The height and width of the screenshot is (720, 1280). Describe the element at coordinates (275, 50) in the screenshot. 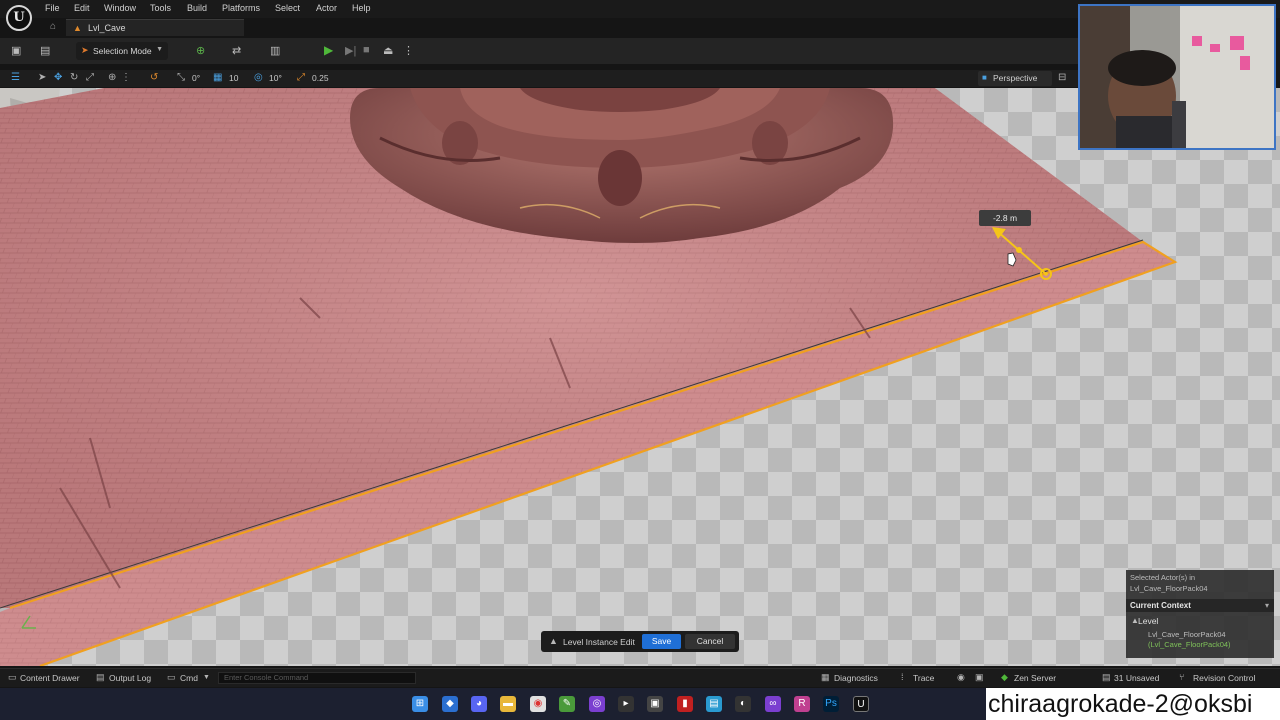

I see `cinematics-icon: ▥` at that location.